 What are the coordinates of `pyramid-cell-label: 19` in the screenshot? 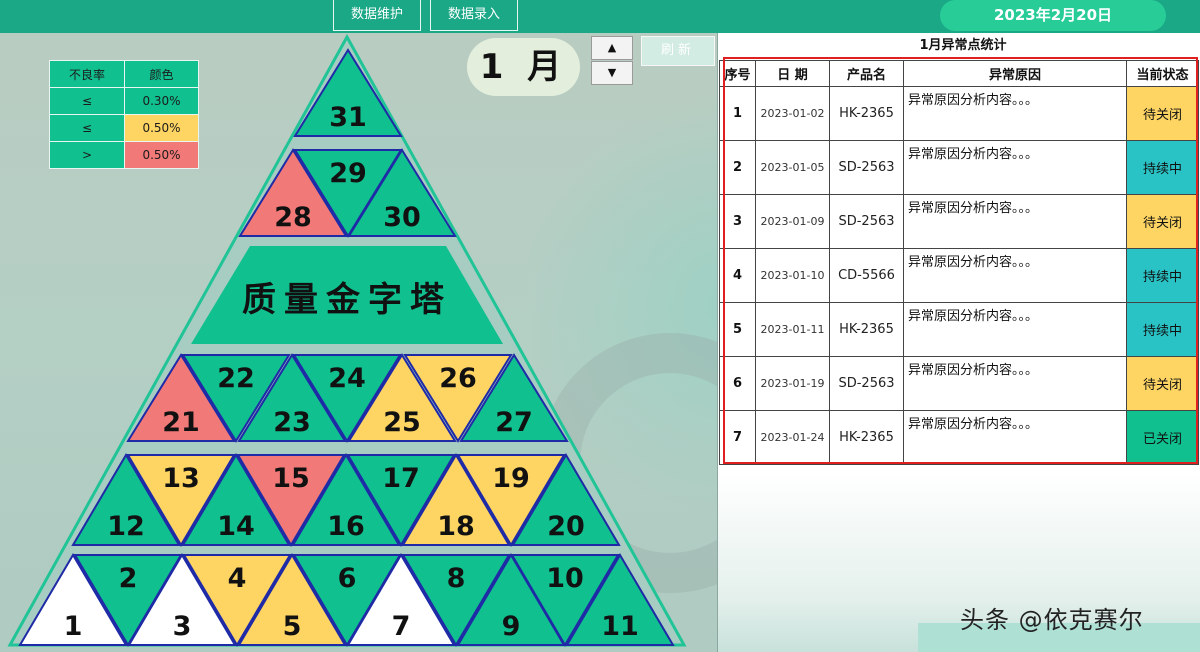 It's located at (511, 478).